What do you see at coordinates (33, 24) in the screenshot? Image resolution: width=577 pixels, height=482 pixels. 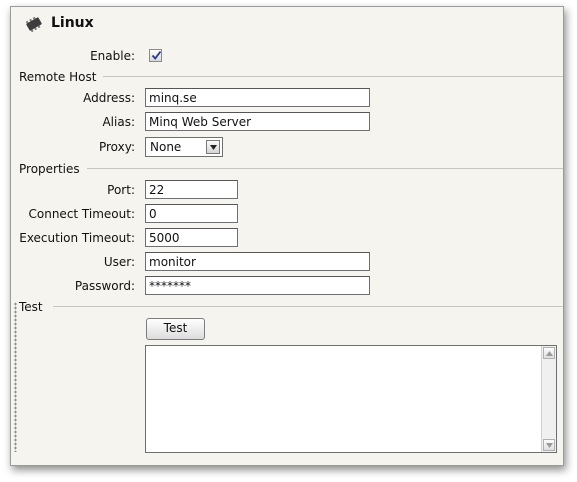 I see `chip-icon` at bounding box center [33, 24].